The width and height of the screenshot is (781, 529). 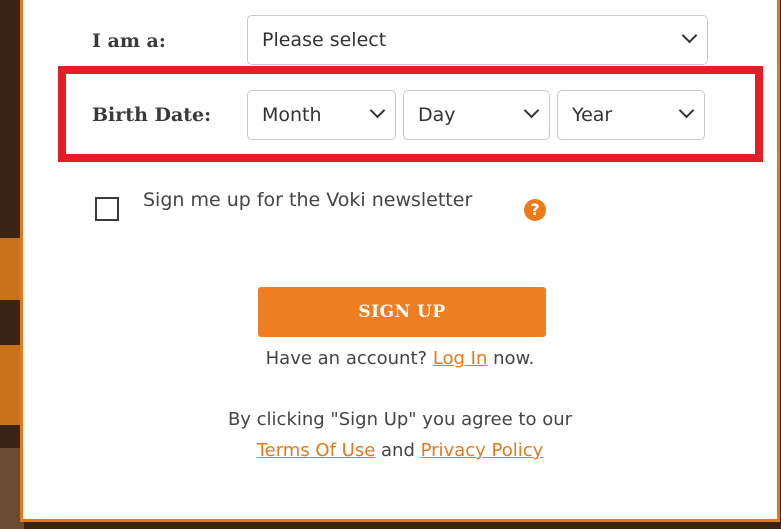 What do you see at coordinates (511, 358) in the screenshot?
I see `have-account-suffix: now.` at bounding box center [511, 358].